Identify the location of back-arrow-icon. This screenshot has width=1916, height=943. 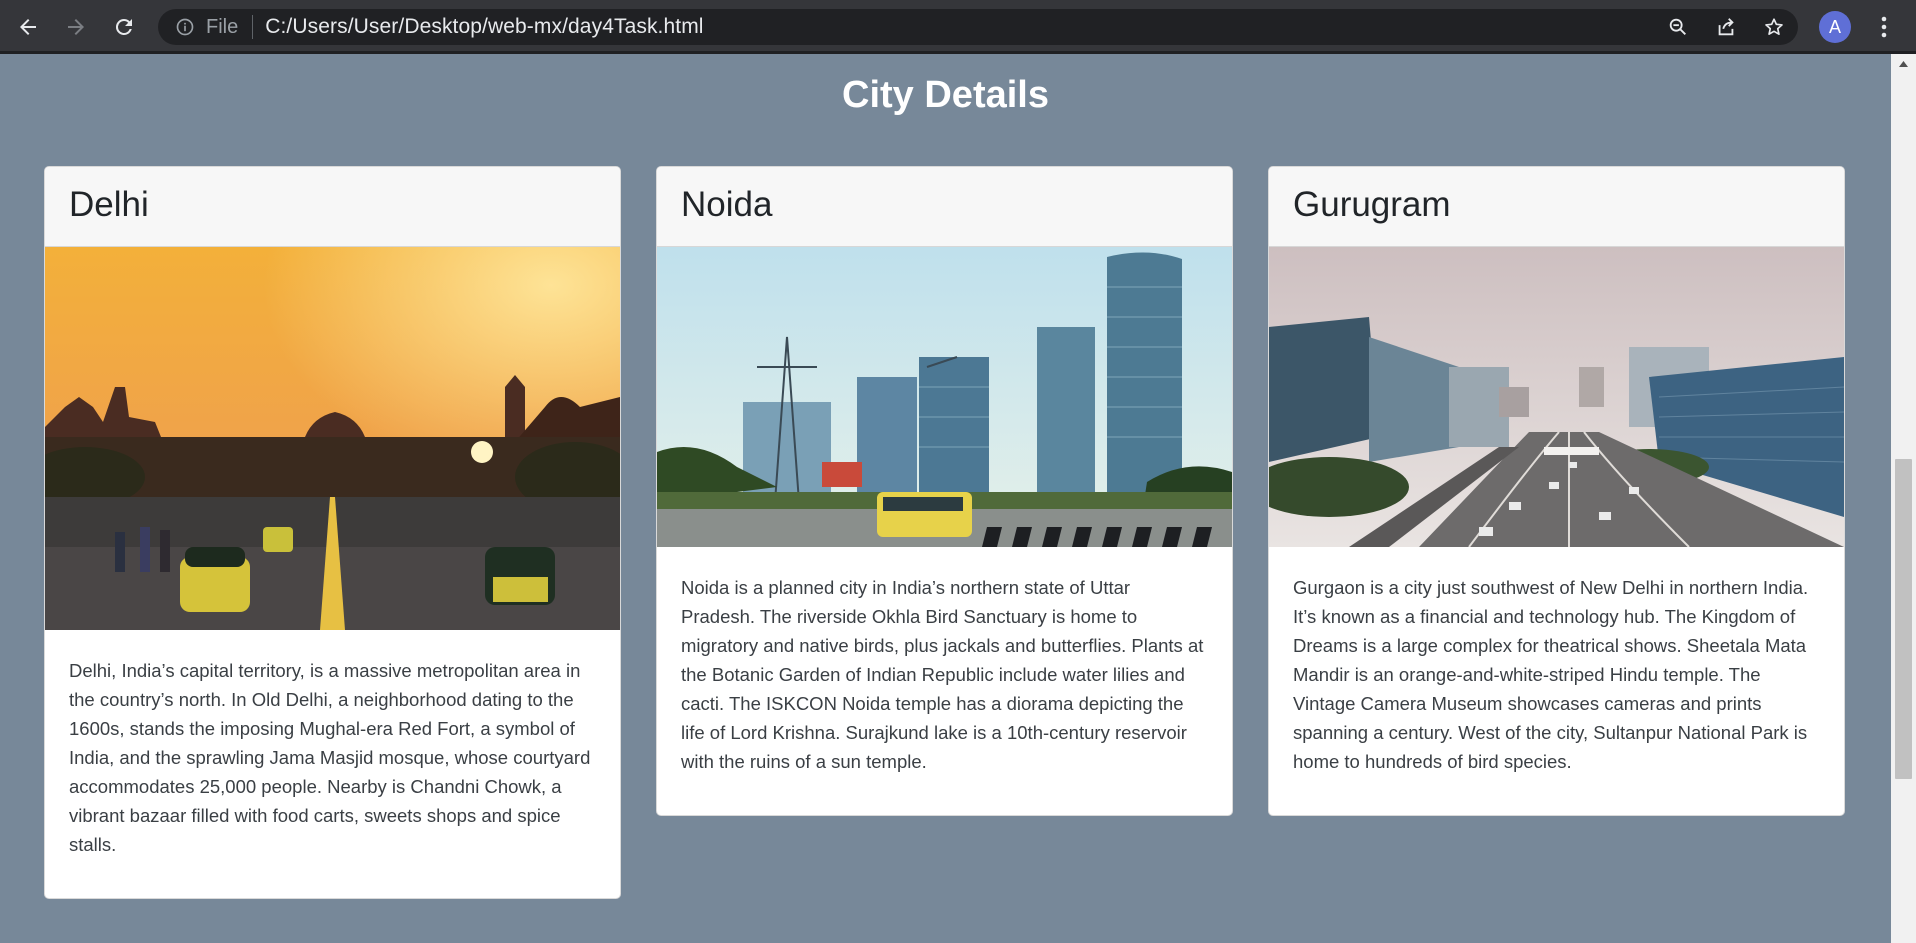
(28, 27).